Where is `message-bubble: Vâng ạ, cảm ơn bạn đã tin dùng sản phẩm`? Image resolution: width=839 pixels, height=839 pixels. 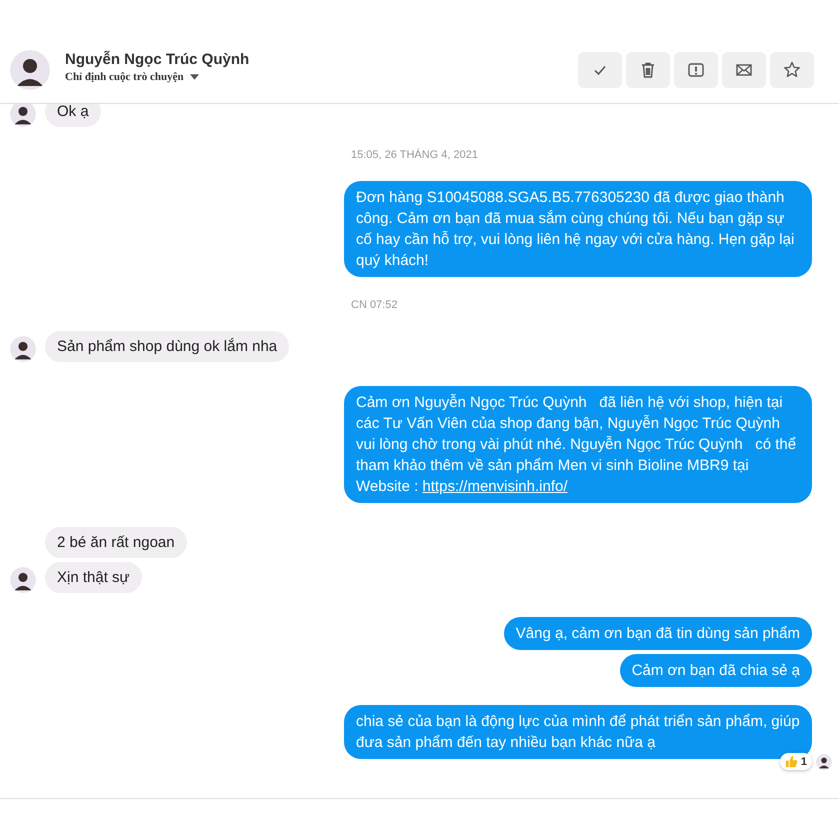
message-bubble: Vâng ạ, cảm ơn bạn đã tin dùng sản phẩm is located at coordinates (658, 633).